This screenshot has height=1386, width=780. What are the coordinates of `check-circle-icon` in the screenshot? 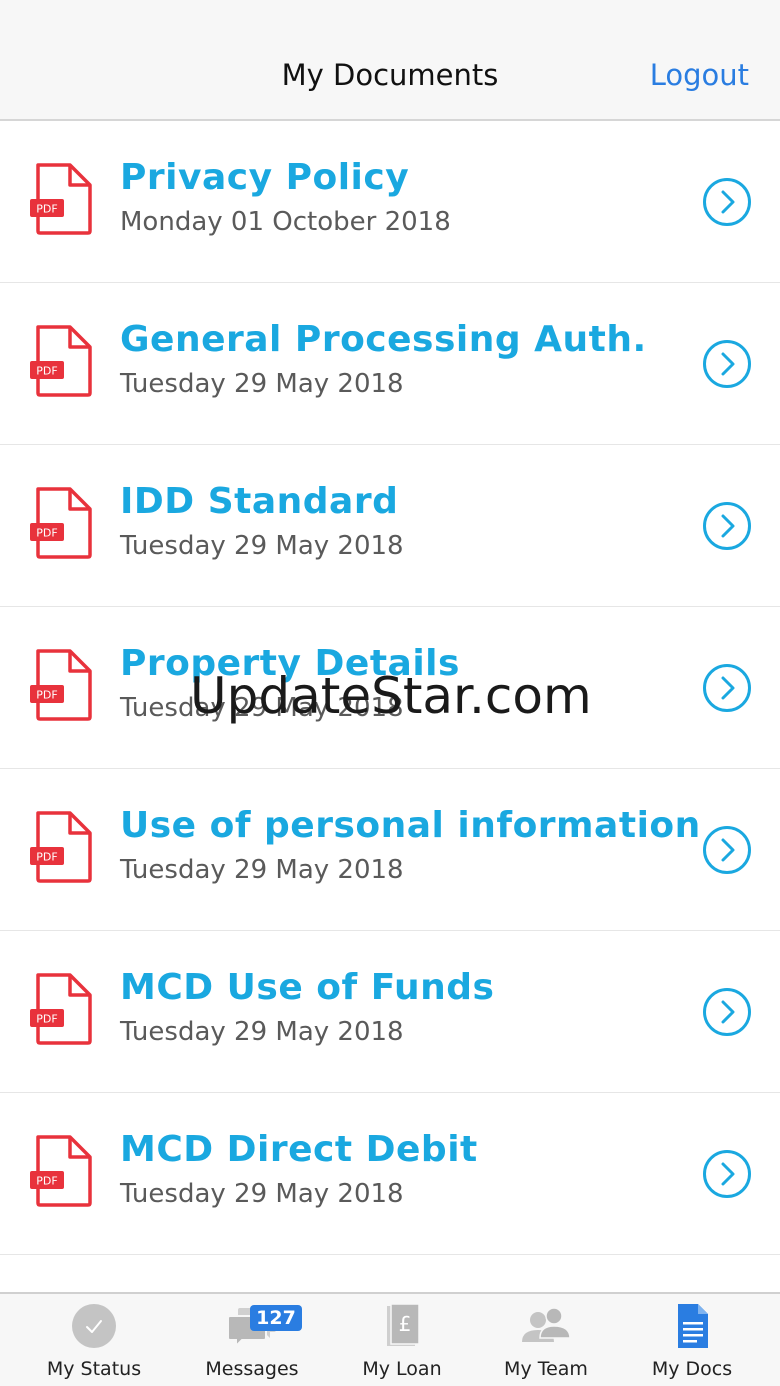 It's located at (94, 1326).